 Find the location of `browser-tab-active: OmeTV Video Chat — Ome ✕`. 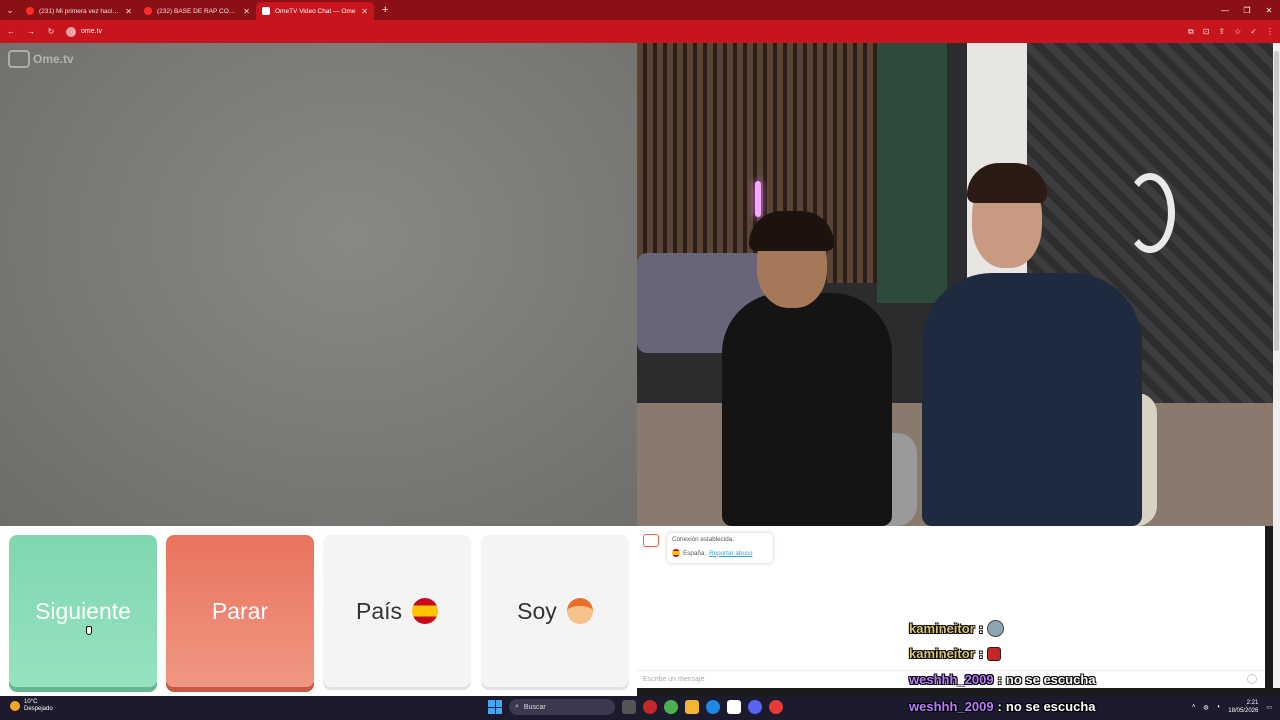

browser-tab-active: OmeTV Video Chat — Ome ✕ is located at coordinates (315, 11).